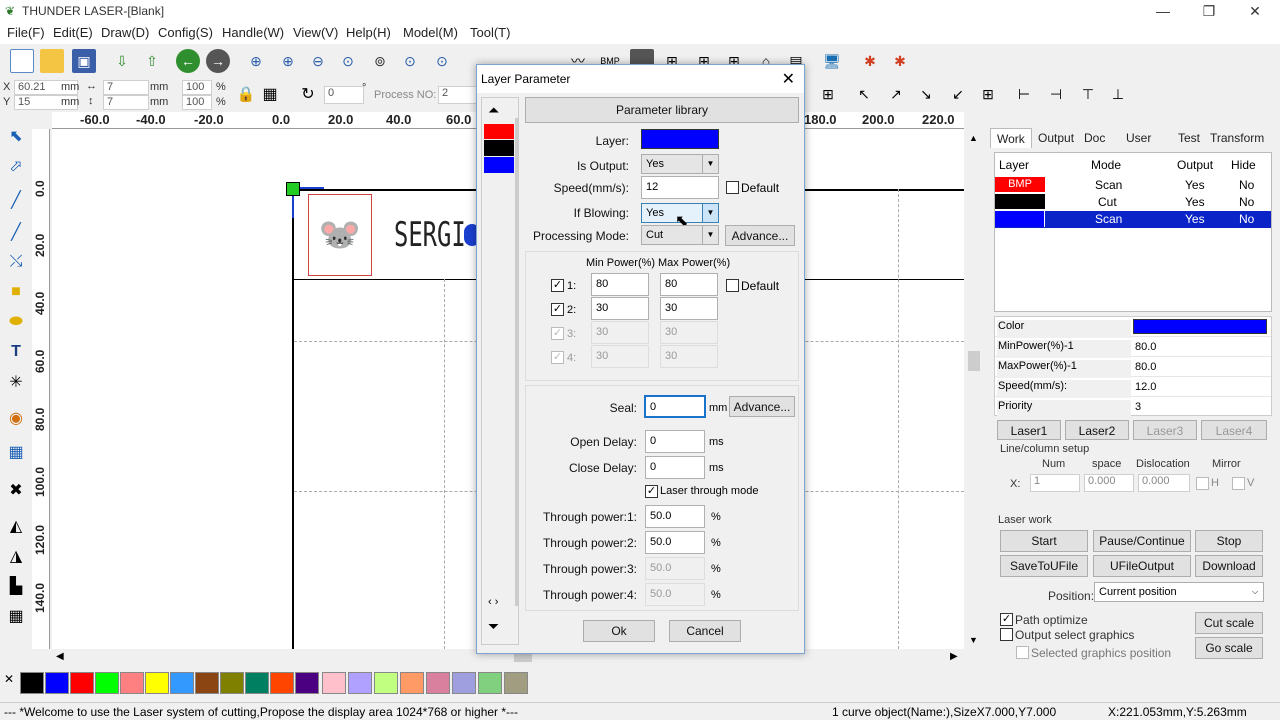 The width and height of the screenshot is (1280, 720). Describe the element at coordinates (218, 61) in the screenshot. I see `redo-icon: →` at that location.